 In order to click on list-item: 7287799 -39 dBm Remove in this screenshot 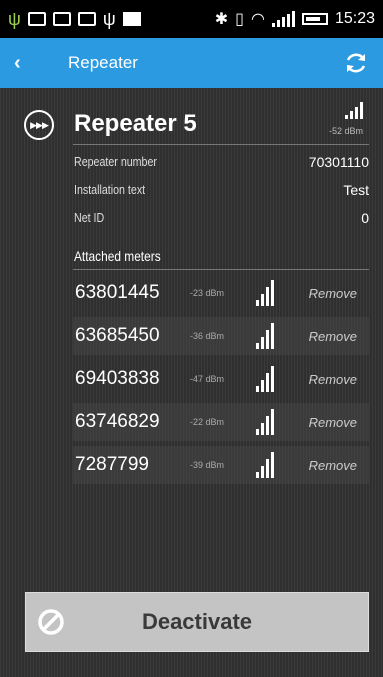, I will do `click(221, 465)`.